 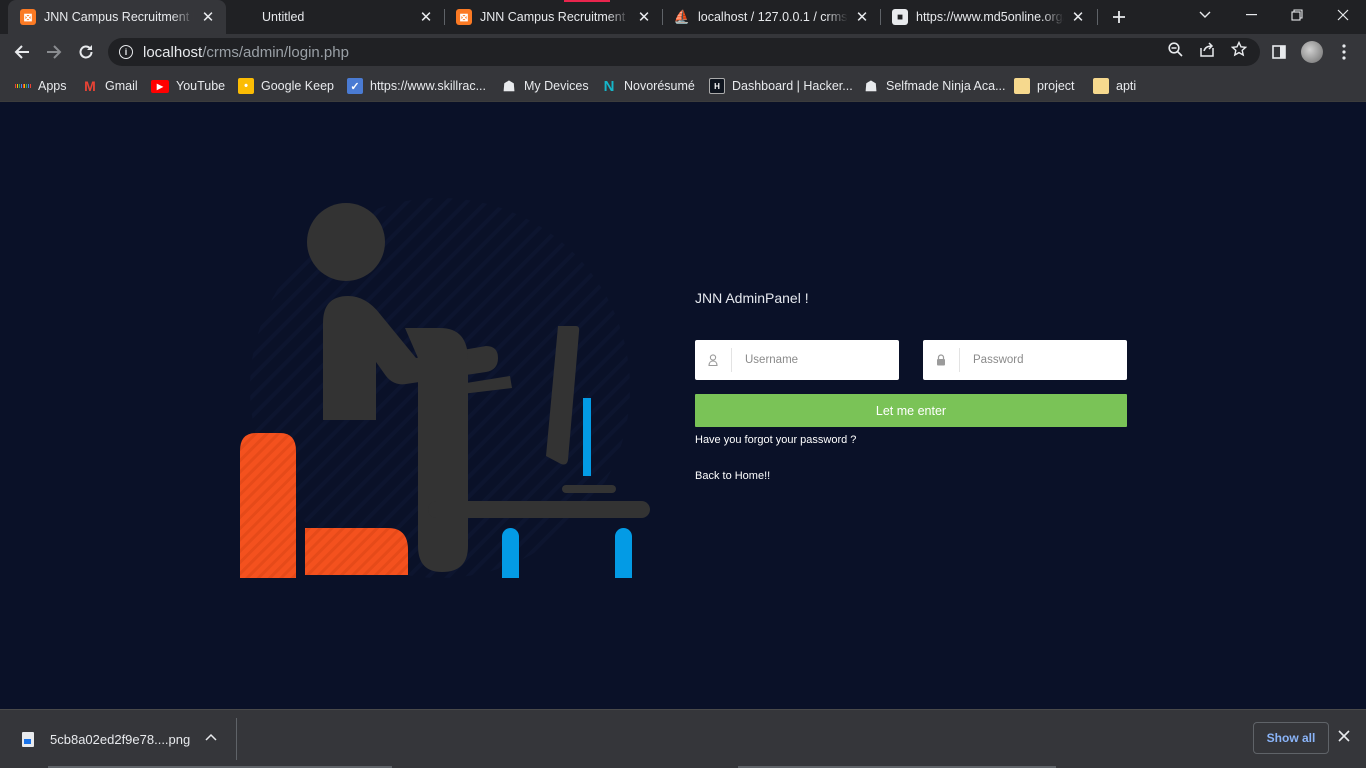 I want to click on tab-title: https://www.md5online.org/m, so click(x=990, y=17).